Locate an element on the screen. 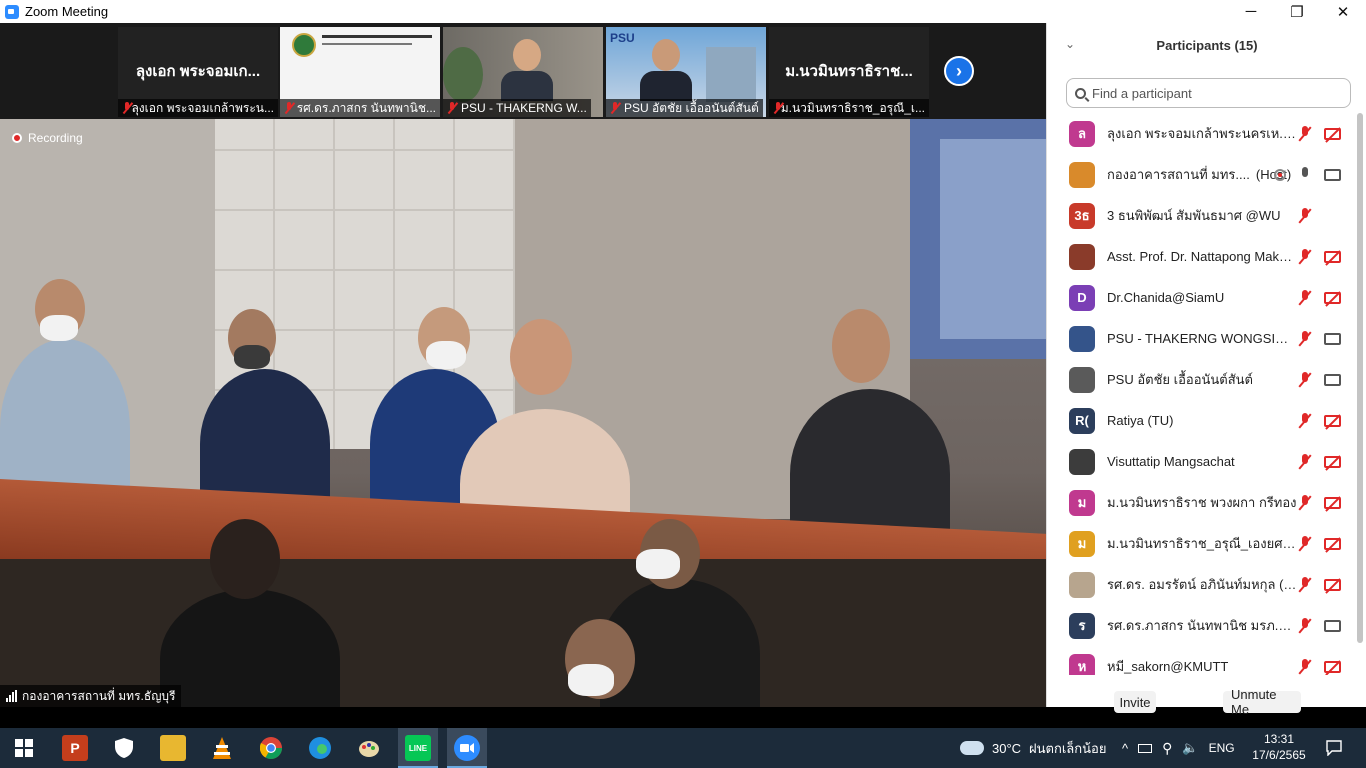 Image resolution: width=1366 pixels, height=768 pixels. zoom-app-icon is located at coordinates (467, 748).